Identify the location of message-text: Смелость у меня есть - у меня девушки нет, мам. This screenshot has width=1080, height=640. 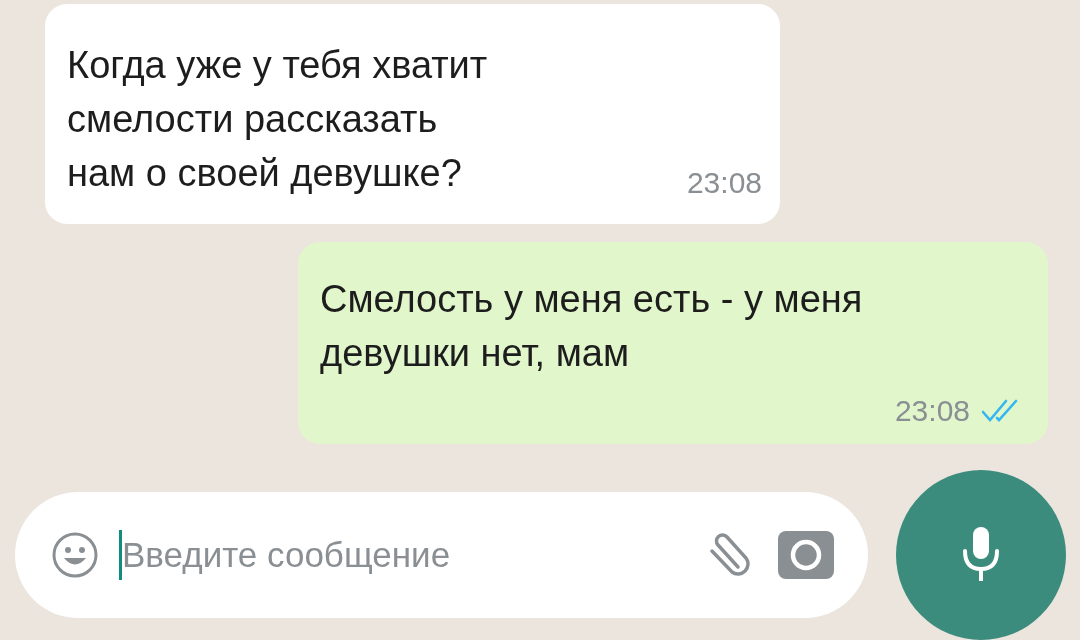
(592, 326).